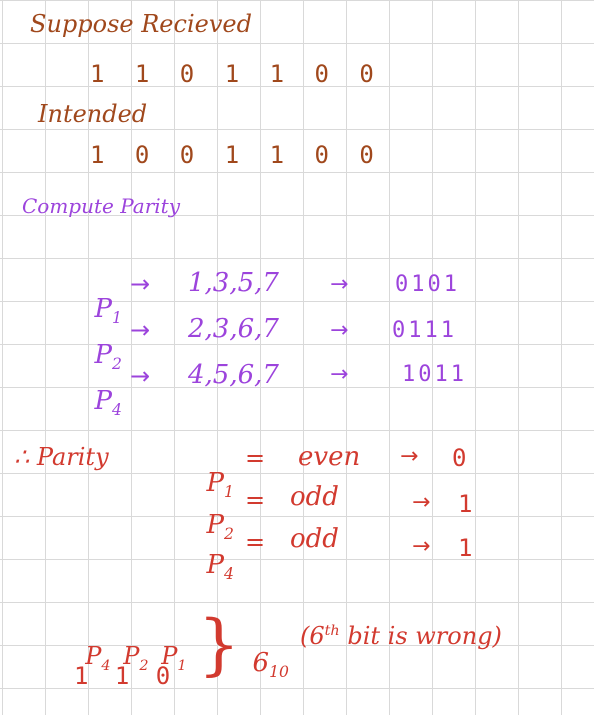 The image size is (594, 715). Describe the element at coordinates (233, 375) in the screenshot. I see `compute-row-positions: 4,5,6,7` at that location.